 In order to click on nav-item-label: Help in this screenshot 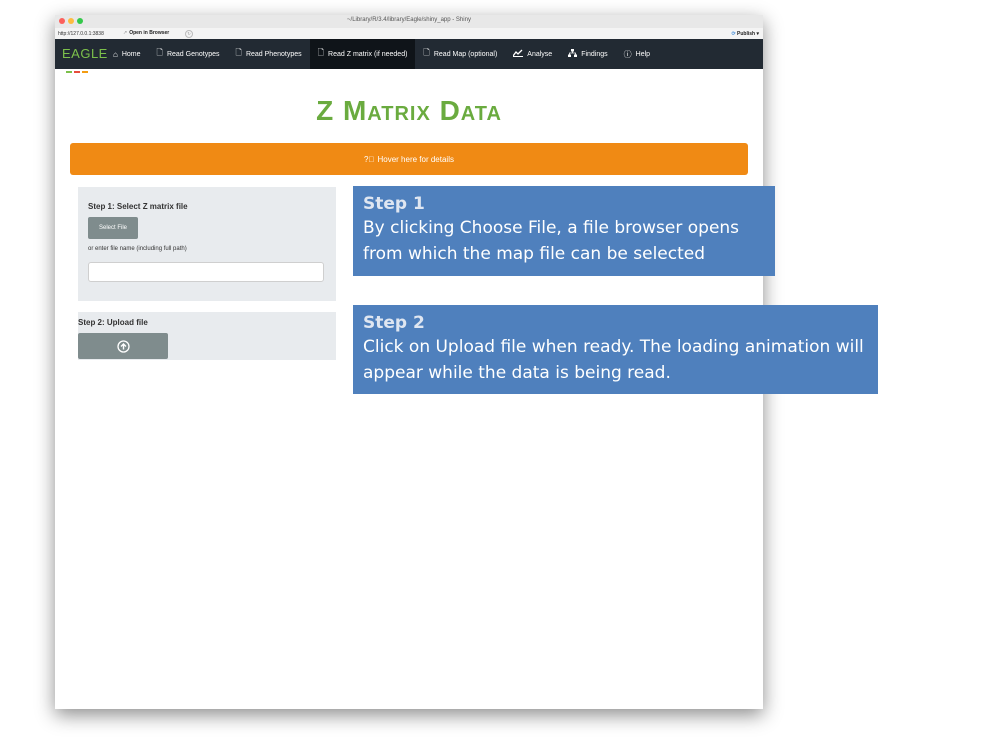, I will do `click(643, 54)`.